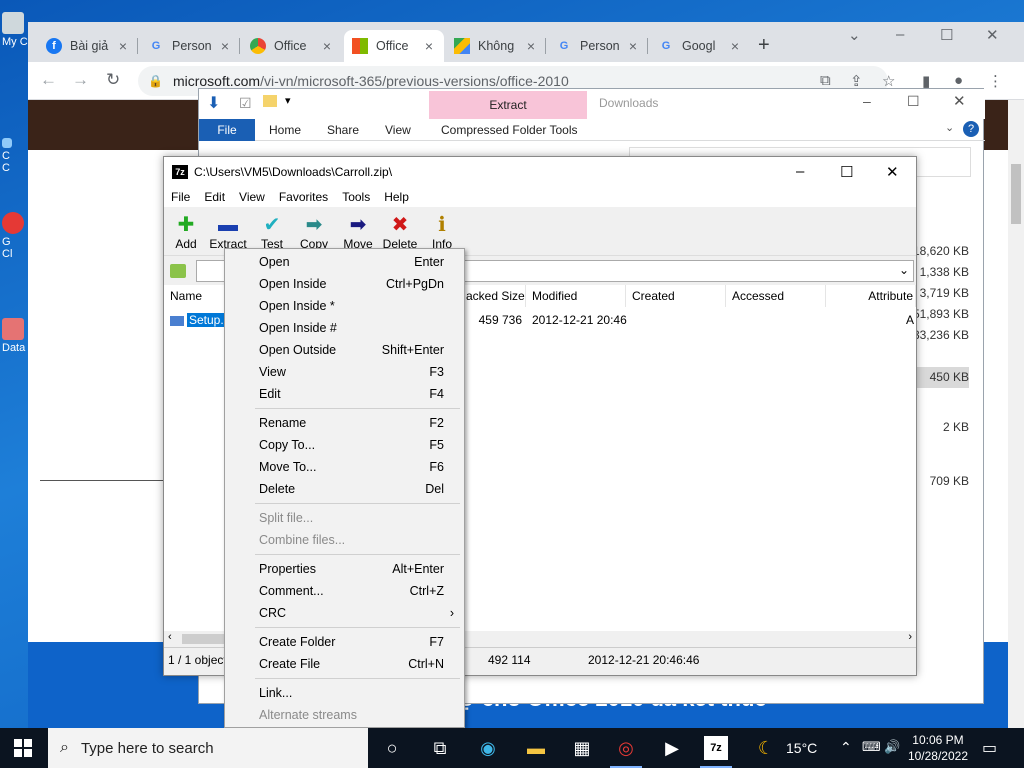 This screenshot has height=768, width=1024. Describe the element at coordinates (186, 232) in the screenshot. I see `add-button: ✚ Add` at that location.